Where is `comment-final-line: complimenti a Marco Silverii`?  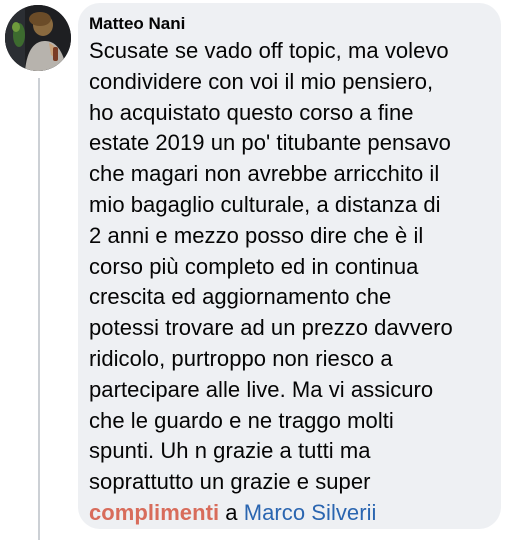 comment-final-line: complimenti a Marco Silverii is located at coordinates (291, 513).